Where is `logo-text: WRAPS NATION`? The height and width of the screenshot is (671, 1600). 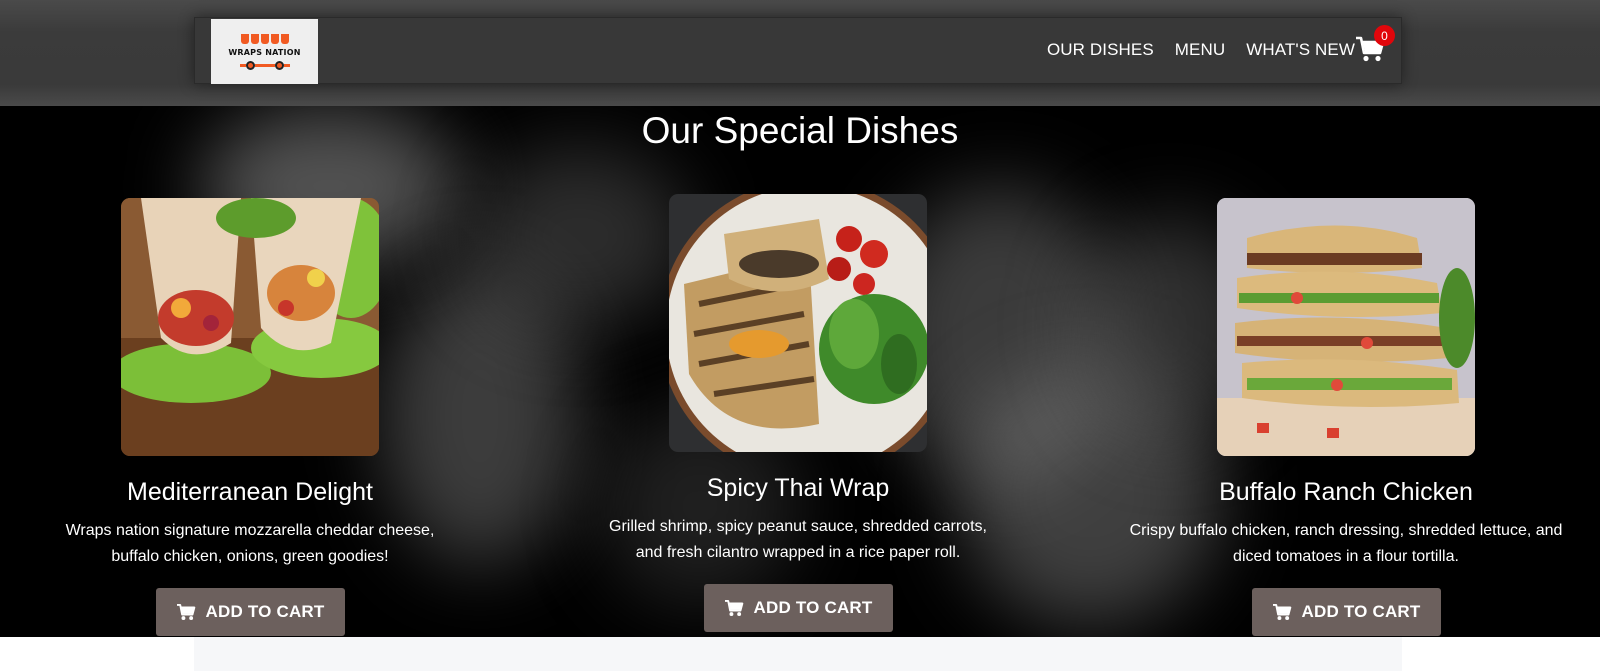 logo-text: WRAPS NATION is located at coordinates (264, 52).